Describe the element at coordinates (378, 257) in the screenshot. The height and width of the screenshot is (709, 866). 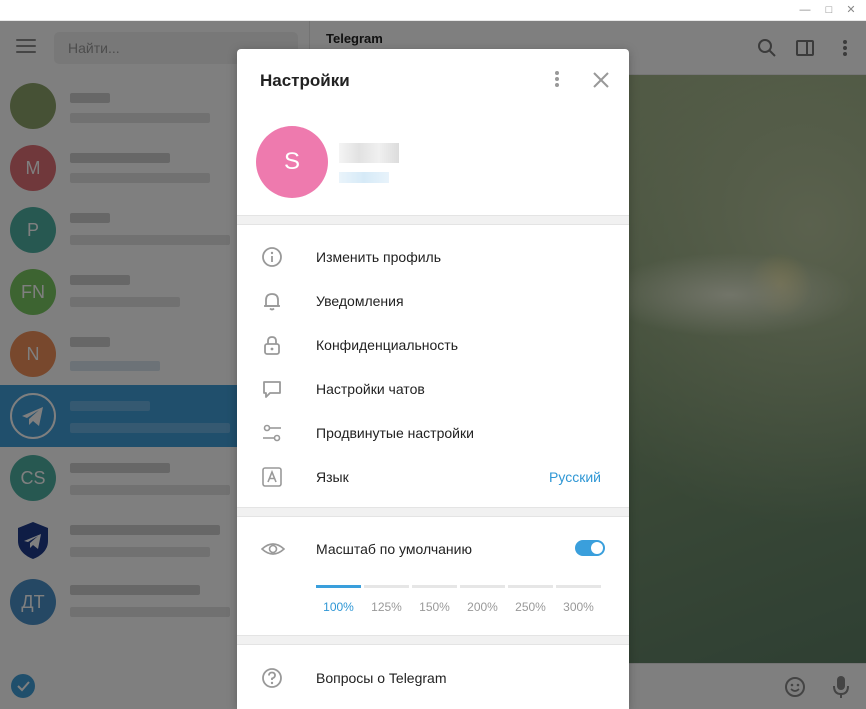
I see `menu-item-label: Изменить профиль` at that location.